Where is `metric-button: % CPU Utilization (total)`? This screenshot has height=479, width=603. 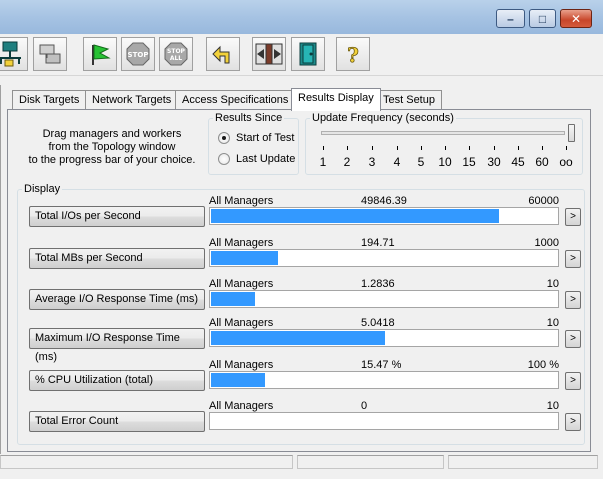 metric-button: % CPU Utilization (total) is located at coordinates (117, 380).